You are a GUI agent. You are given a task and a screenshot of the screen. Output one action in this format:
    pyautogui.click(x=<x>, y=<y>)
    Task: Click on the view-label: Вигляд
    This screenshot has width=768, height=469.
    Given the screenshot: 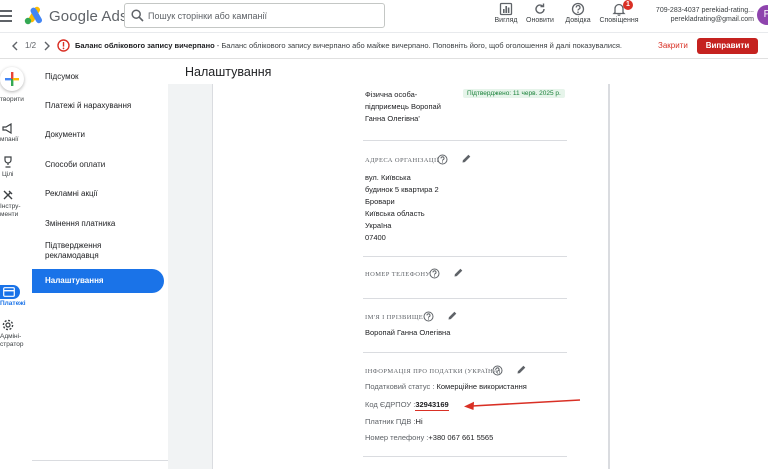 What is the action you would take?
    pyautogui.click(x=506, y=20)
    